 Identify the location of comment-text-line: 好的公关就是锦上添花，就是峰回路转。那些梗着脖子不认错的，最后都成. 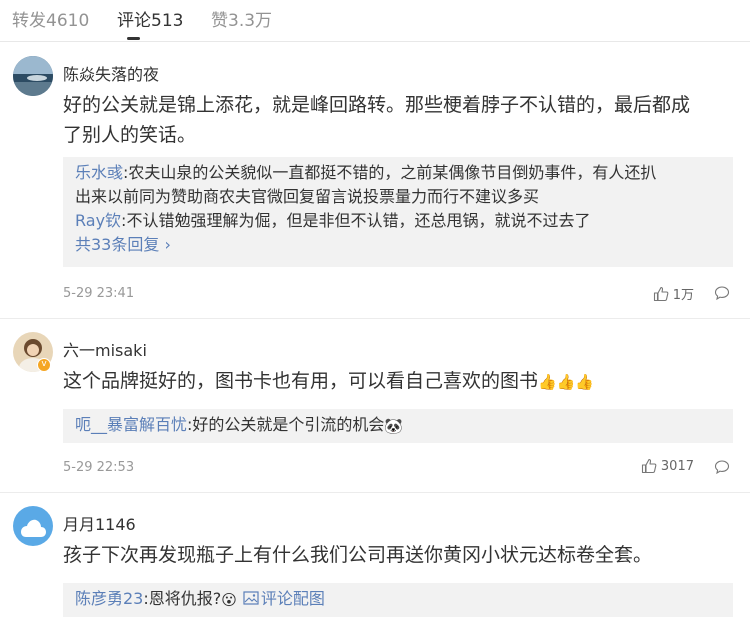
(377, 105).